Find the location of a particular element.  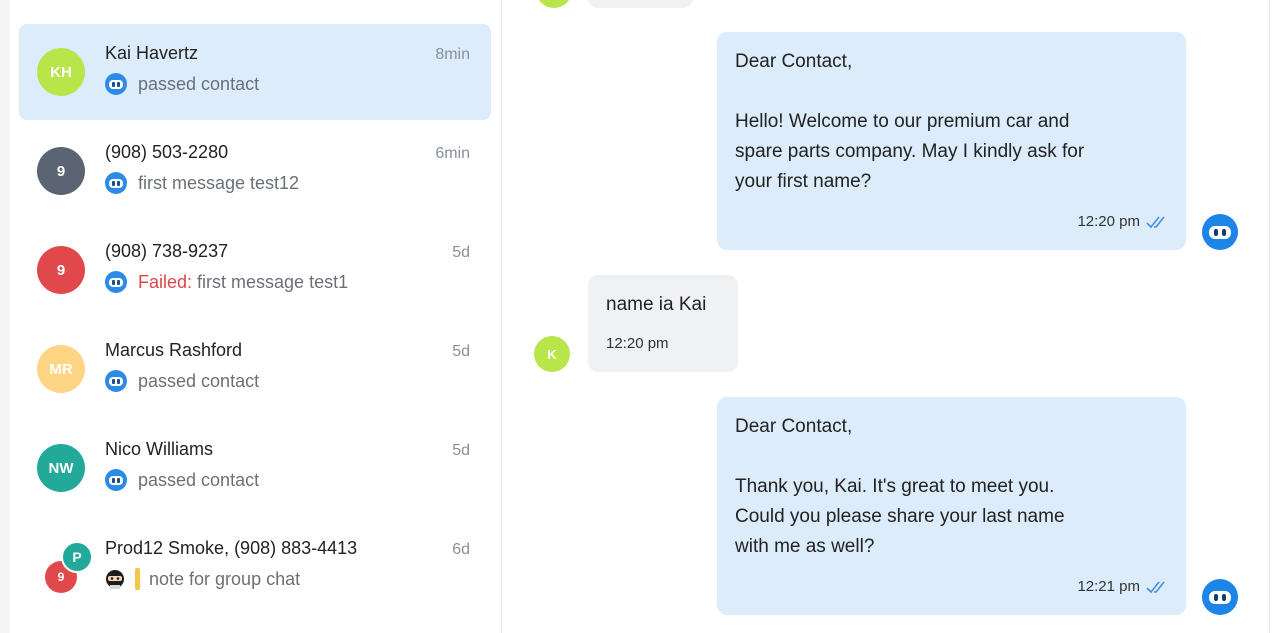

group-avatar-member: P is located at coordinates (77, 557).